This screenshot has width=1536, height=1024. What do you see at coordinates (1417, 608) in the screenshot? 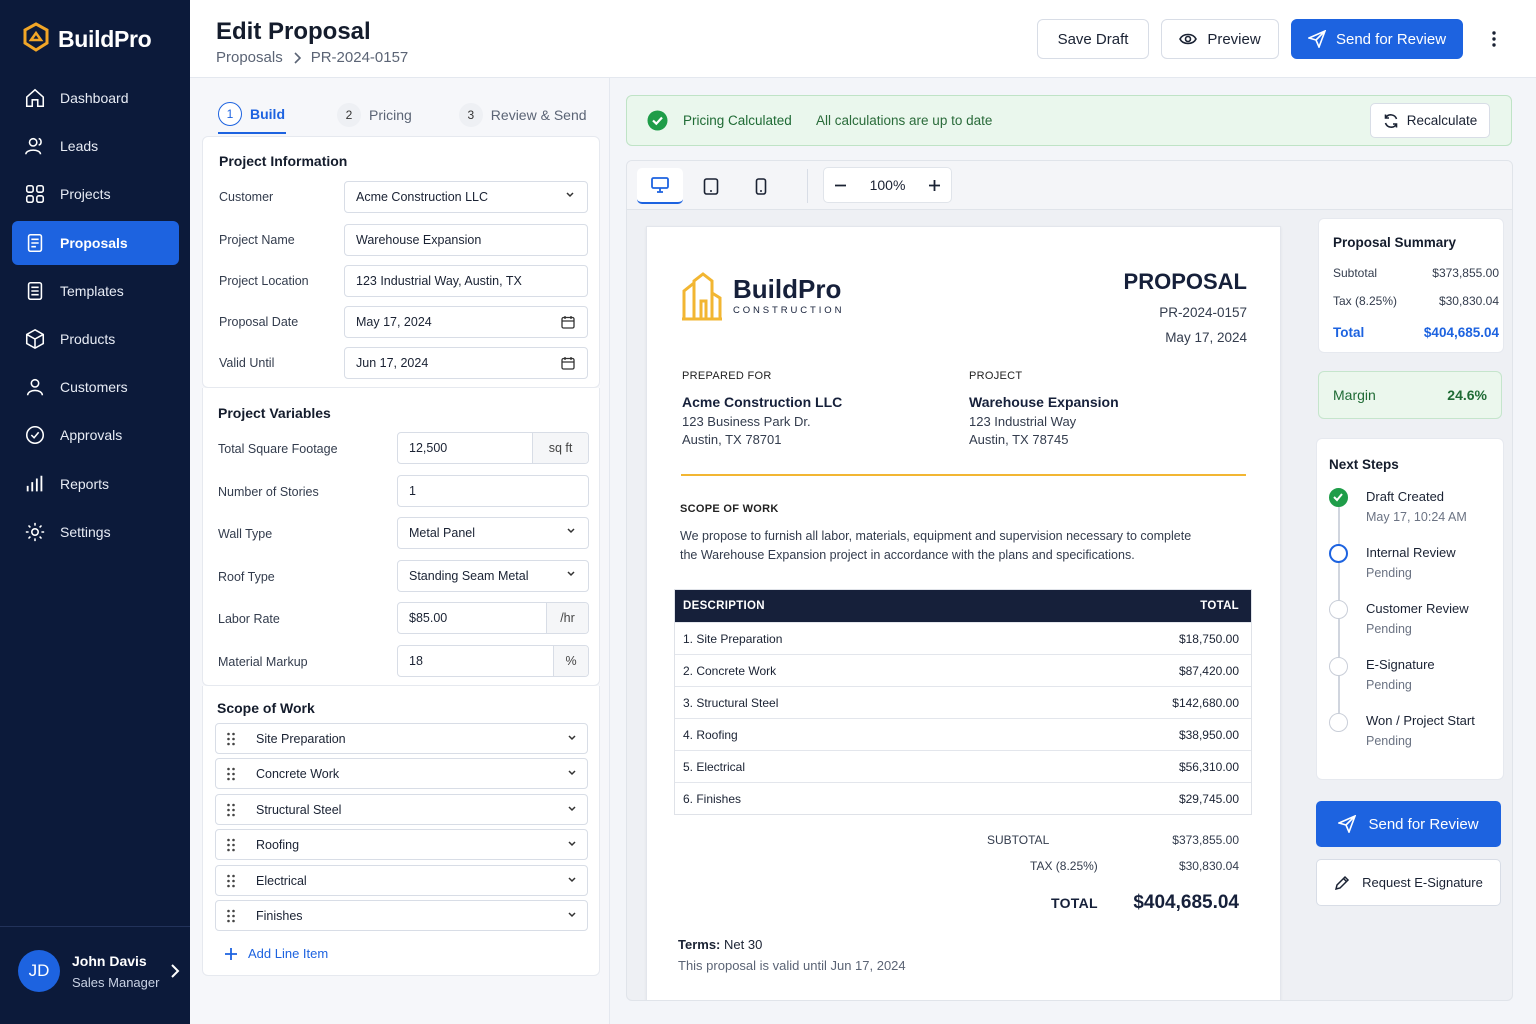
I see `step-name: Customer Review` at bounding box center [1417, 608].